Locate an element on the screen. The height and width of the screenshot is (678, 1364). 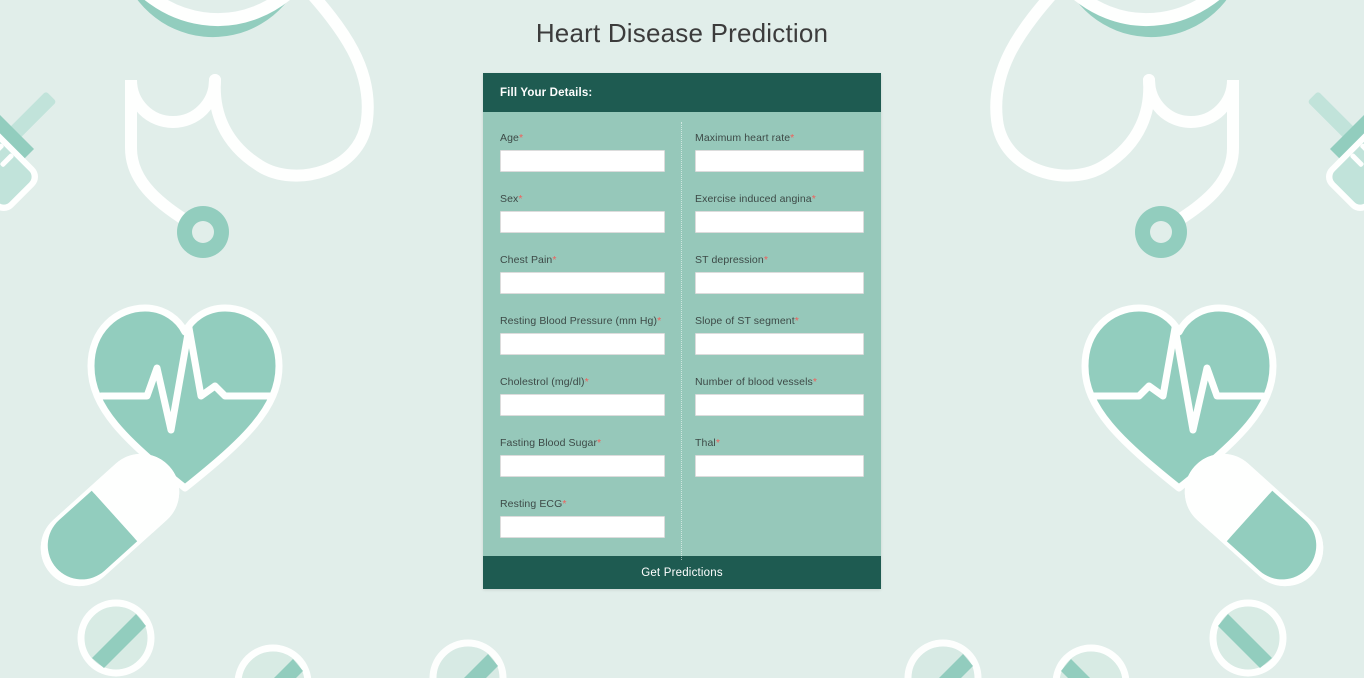
label-text: Slope of ST segment is located at coordinates (745, 321).